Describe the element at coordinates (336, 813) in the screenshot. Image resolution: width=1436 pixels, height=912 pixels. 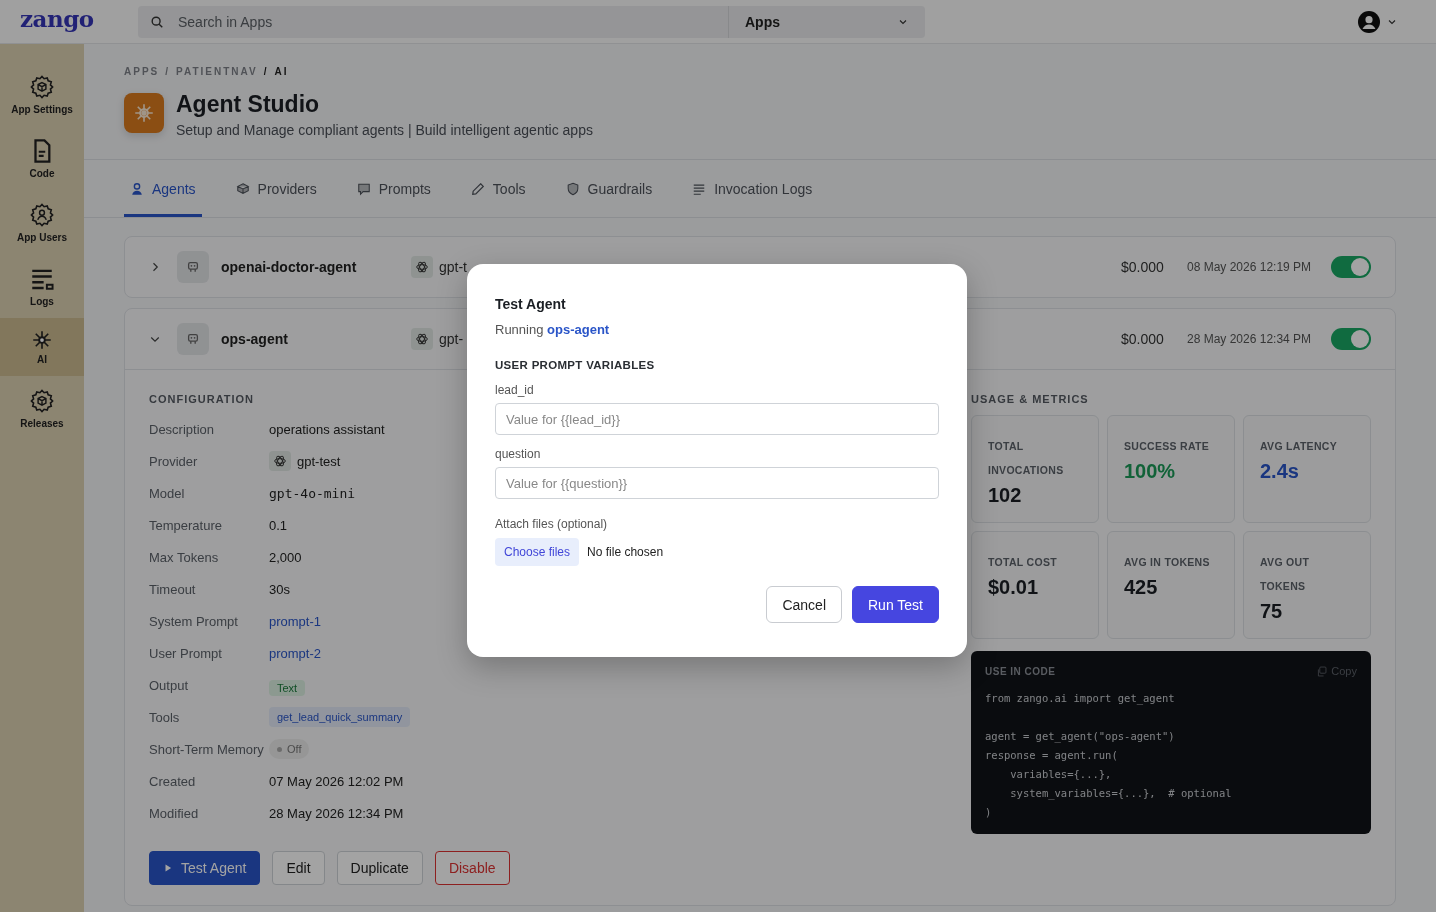
I see `field-value: 28 May 2026 12:34 PM` at that location.